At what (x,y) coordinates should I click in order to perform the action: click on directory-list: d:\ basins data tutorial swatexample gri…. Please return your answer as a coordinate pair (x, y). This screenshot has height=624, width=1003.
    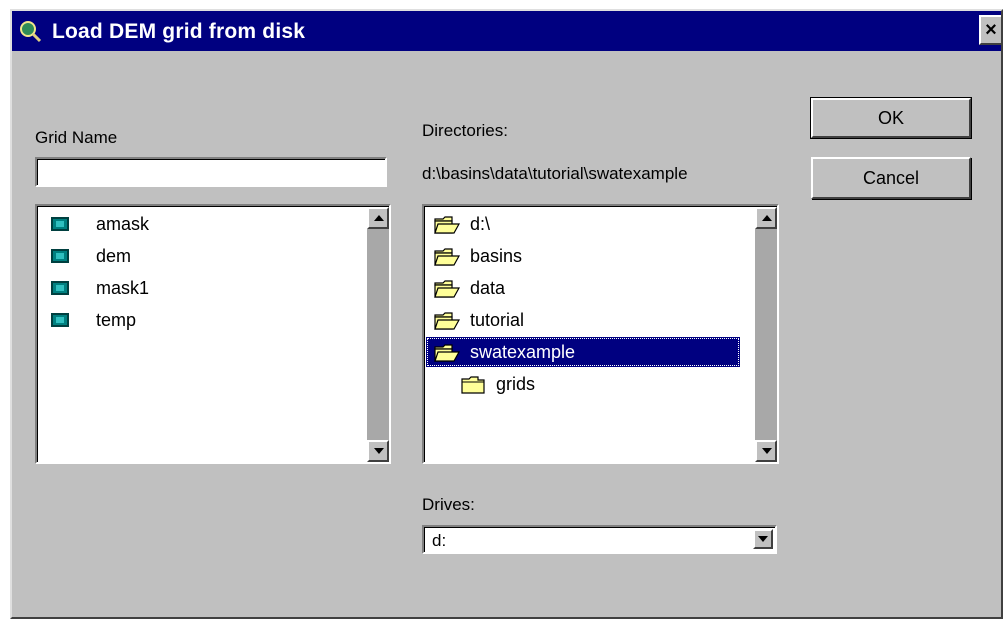
    Looking at the image, I should click on (600, 334).